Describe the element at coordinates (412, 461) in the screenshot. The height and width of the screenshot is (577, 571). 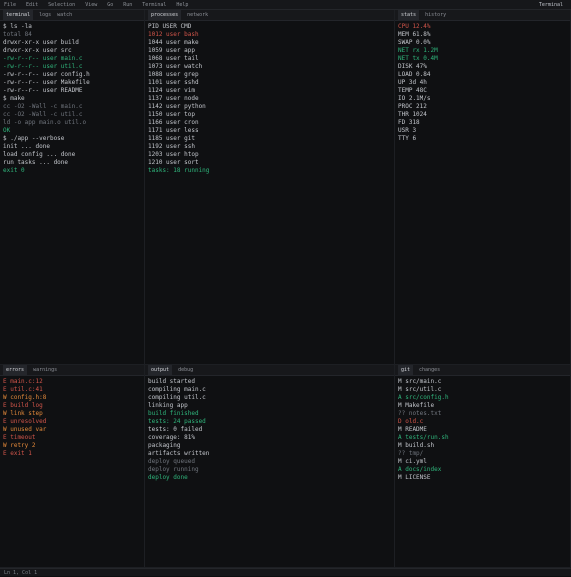
I see `git-row: M ci.yml` at that location.